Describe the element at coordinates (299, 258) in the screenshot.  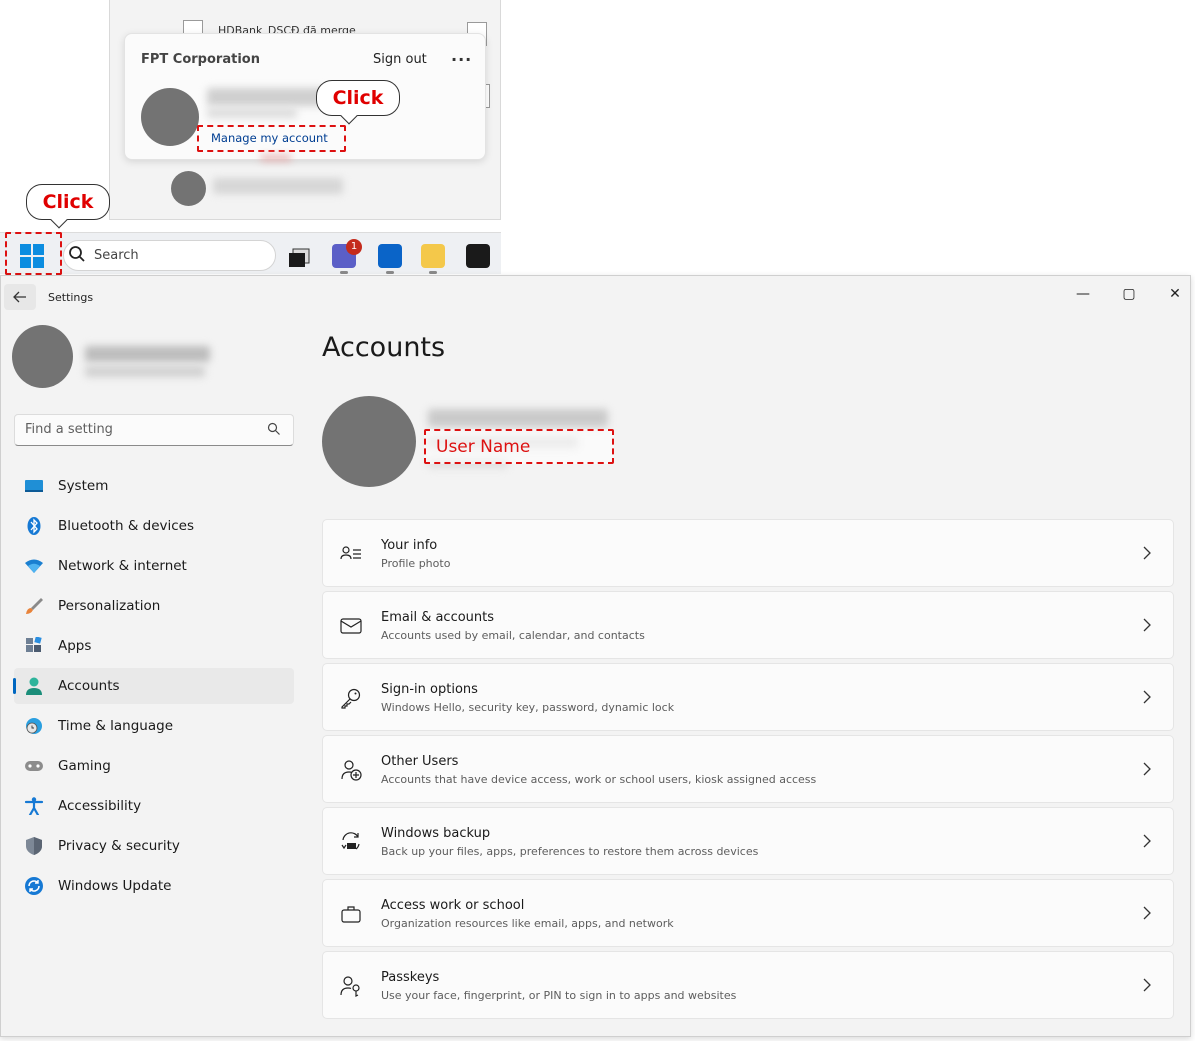
I see `task-view-icon` at that location.